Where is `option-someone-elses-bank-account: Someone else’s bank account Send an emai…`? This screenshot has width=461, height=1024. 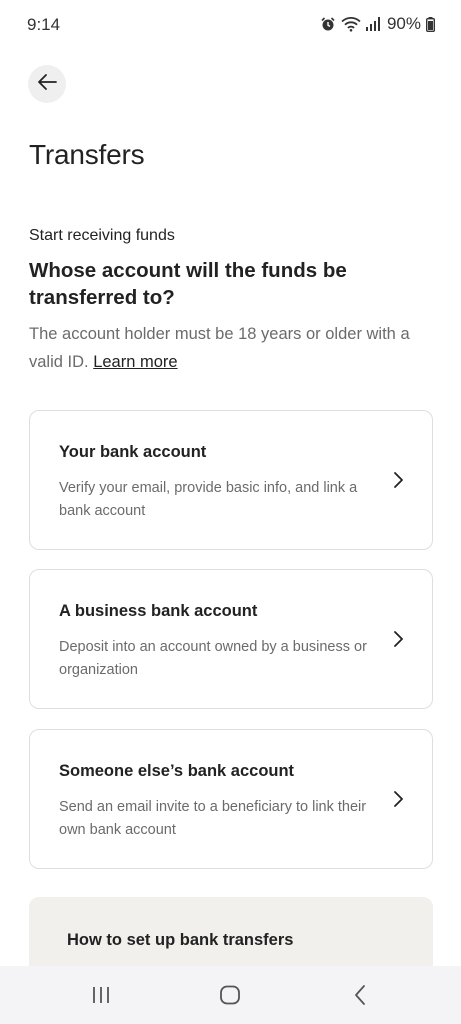 option-someone-elses-bank-account: Someone else’s bank account Send an emai… is located at coordinates (231, 799).